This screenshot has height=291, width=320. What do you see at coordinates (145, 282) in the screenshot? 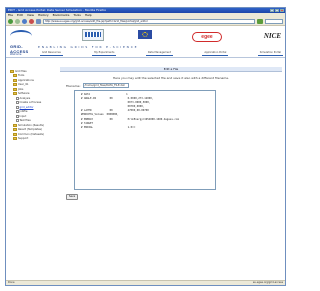
I see `status-bar: Done eu-egee.org/grid-access` at bounding box center [145, 282].